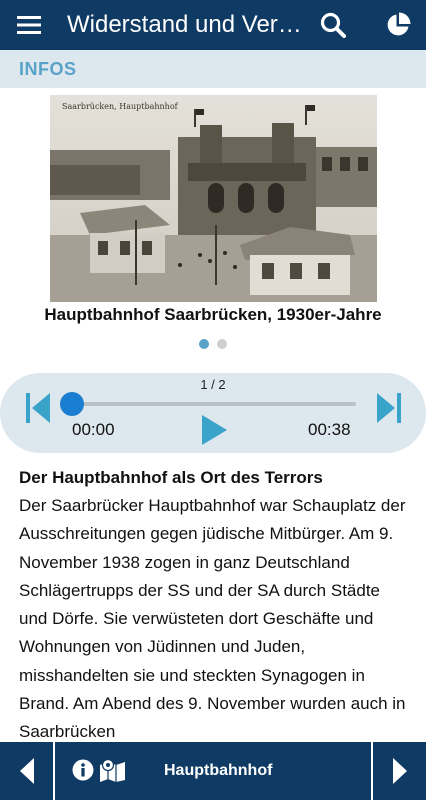 This screenshot has width=426, height=800. What do you see at coordinates (213, 384) in the screenshot?
I see `track-counter: 1 / 2` at bounding box center [213, 384].